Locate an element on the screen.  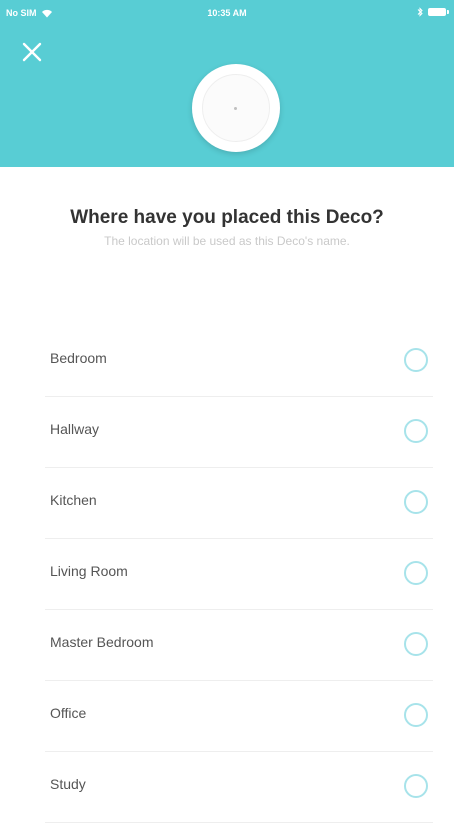
location-label: Kitchen is located at coordinates (73, 500).